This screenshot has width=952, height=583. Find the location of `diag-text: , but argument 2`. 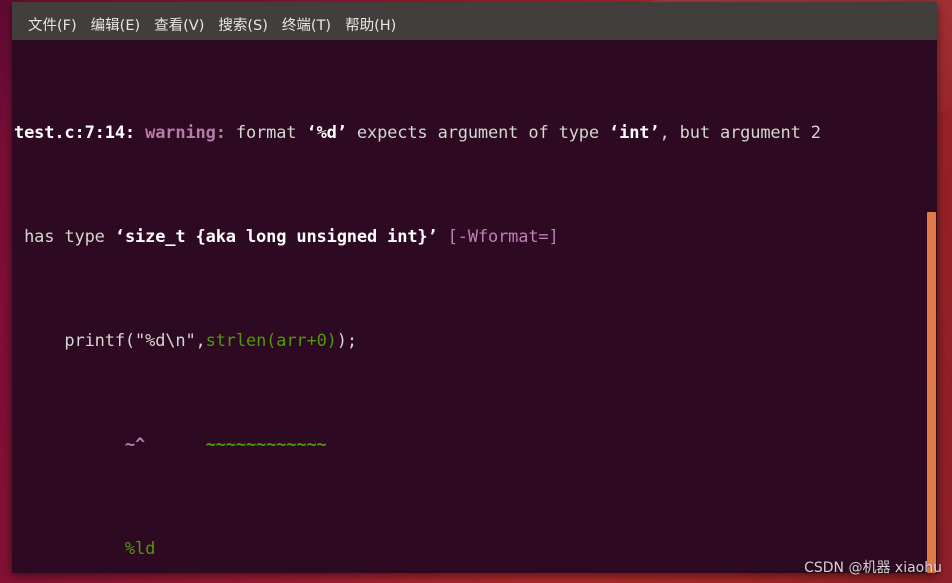

diag-text: , but argument 2 is located at coordinates (740, 133).